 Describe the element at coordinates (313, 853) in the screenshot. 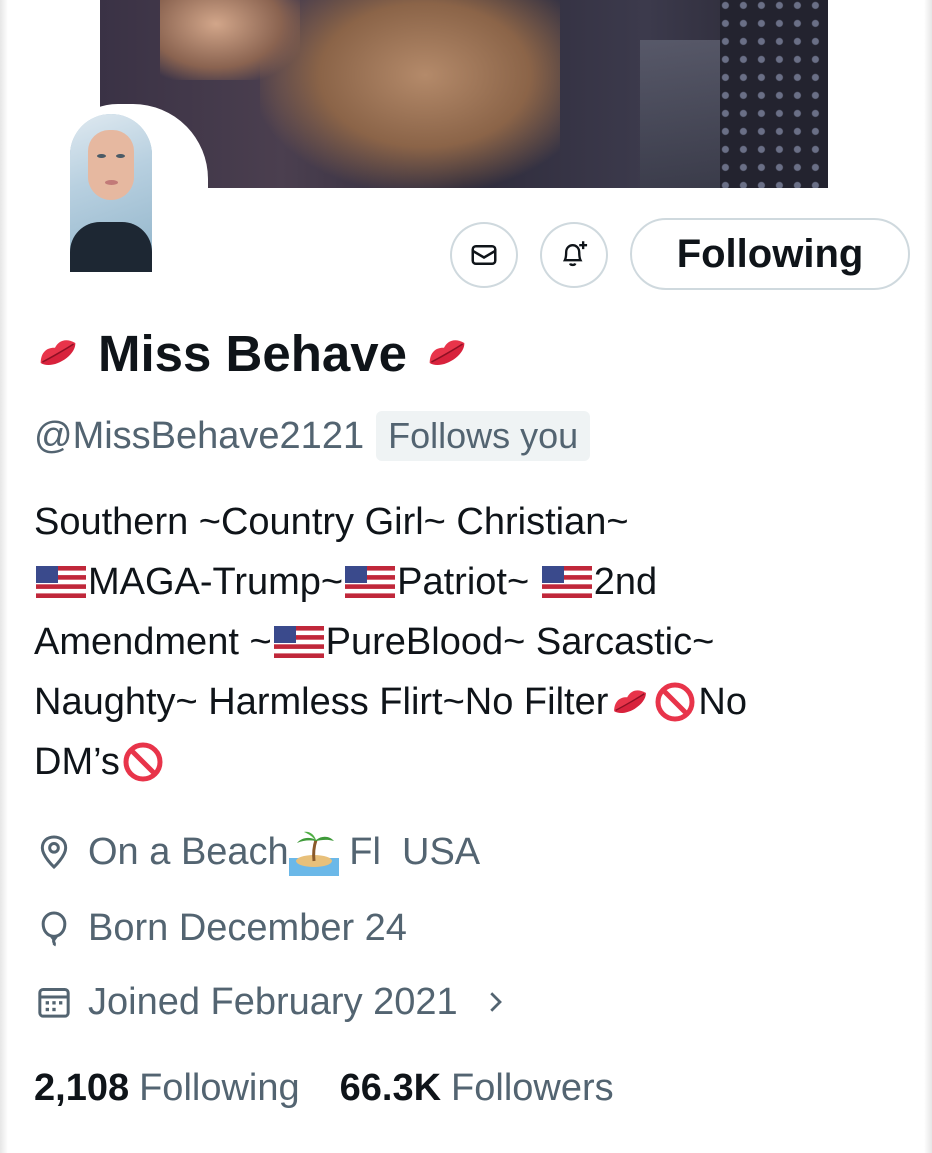

I see `desert-island-icon` at that location.